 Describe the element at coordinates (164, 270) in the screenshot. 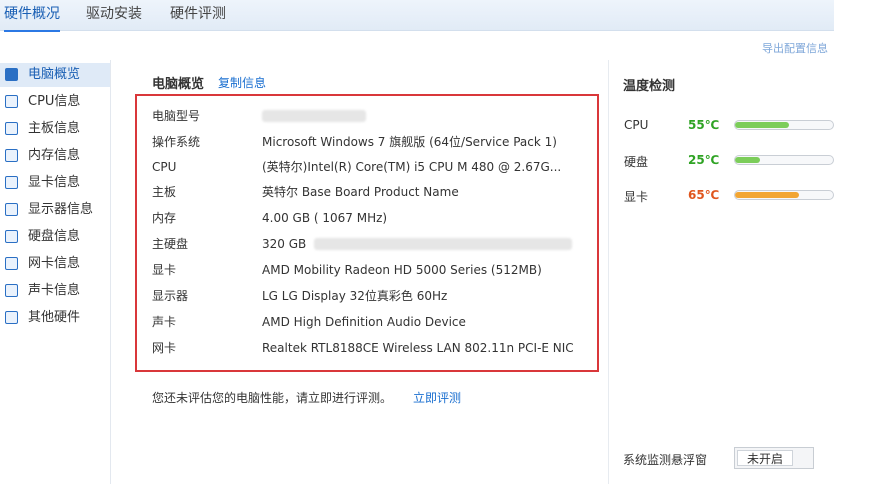

I see `info-label: 显卡` at that location.